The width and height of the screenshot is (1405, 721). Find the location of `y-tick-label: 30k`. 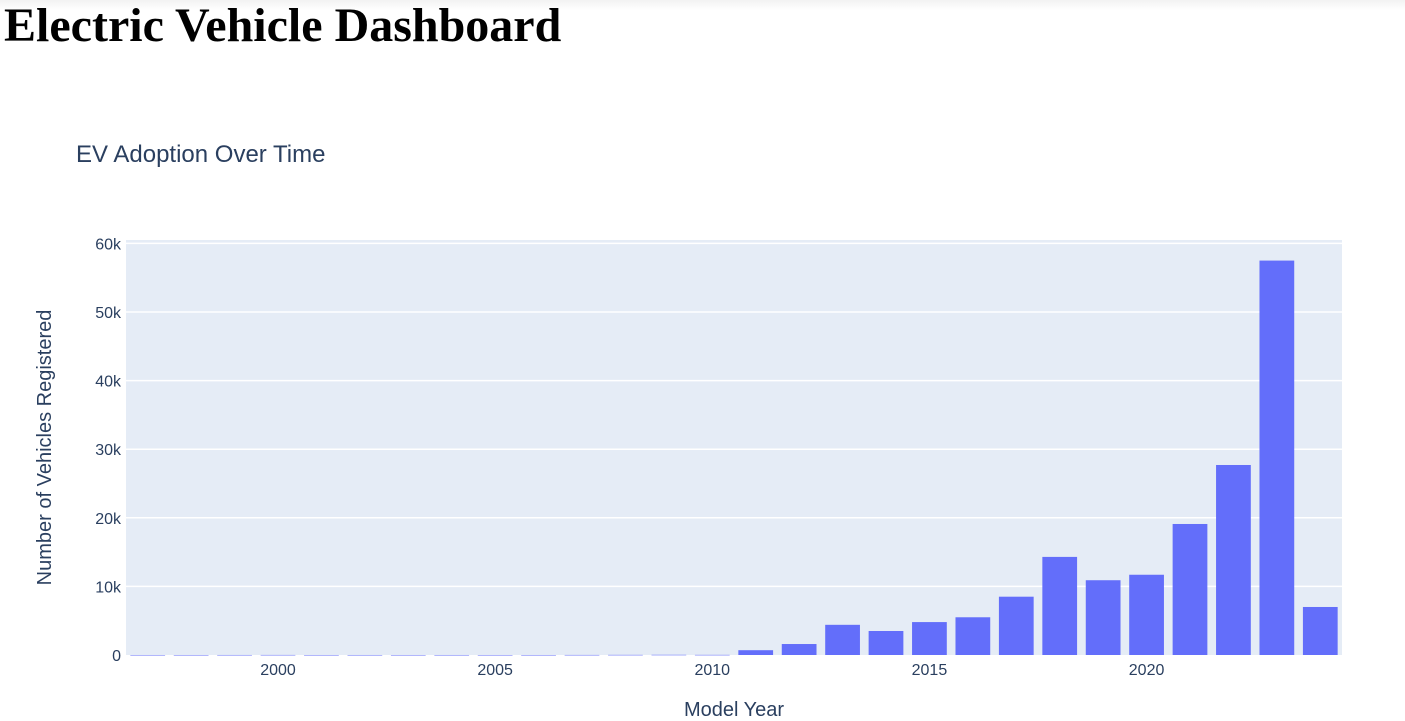

y-tick-label: 30k is located at coordinates (108, 450).